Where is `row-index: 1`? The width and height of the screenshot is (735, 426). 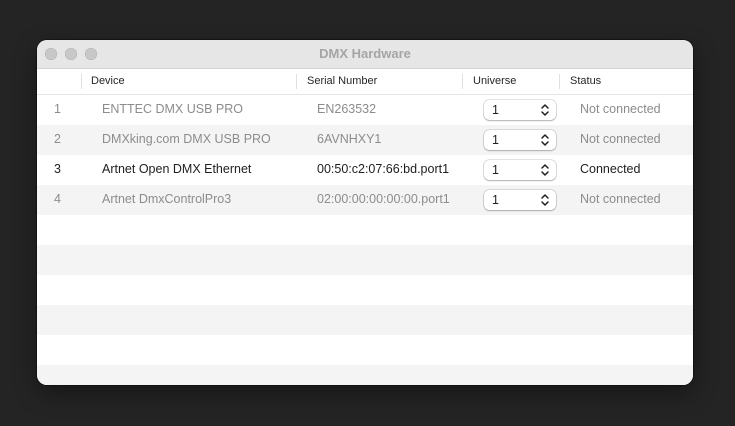
row-index: 1 is located at coordinates (57, 109).